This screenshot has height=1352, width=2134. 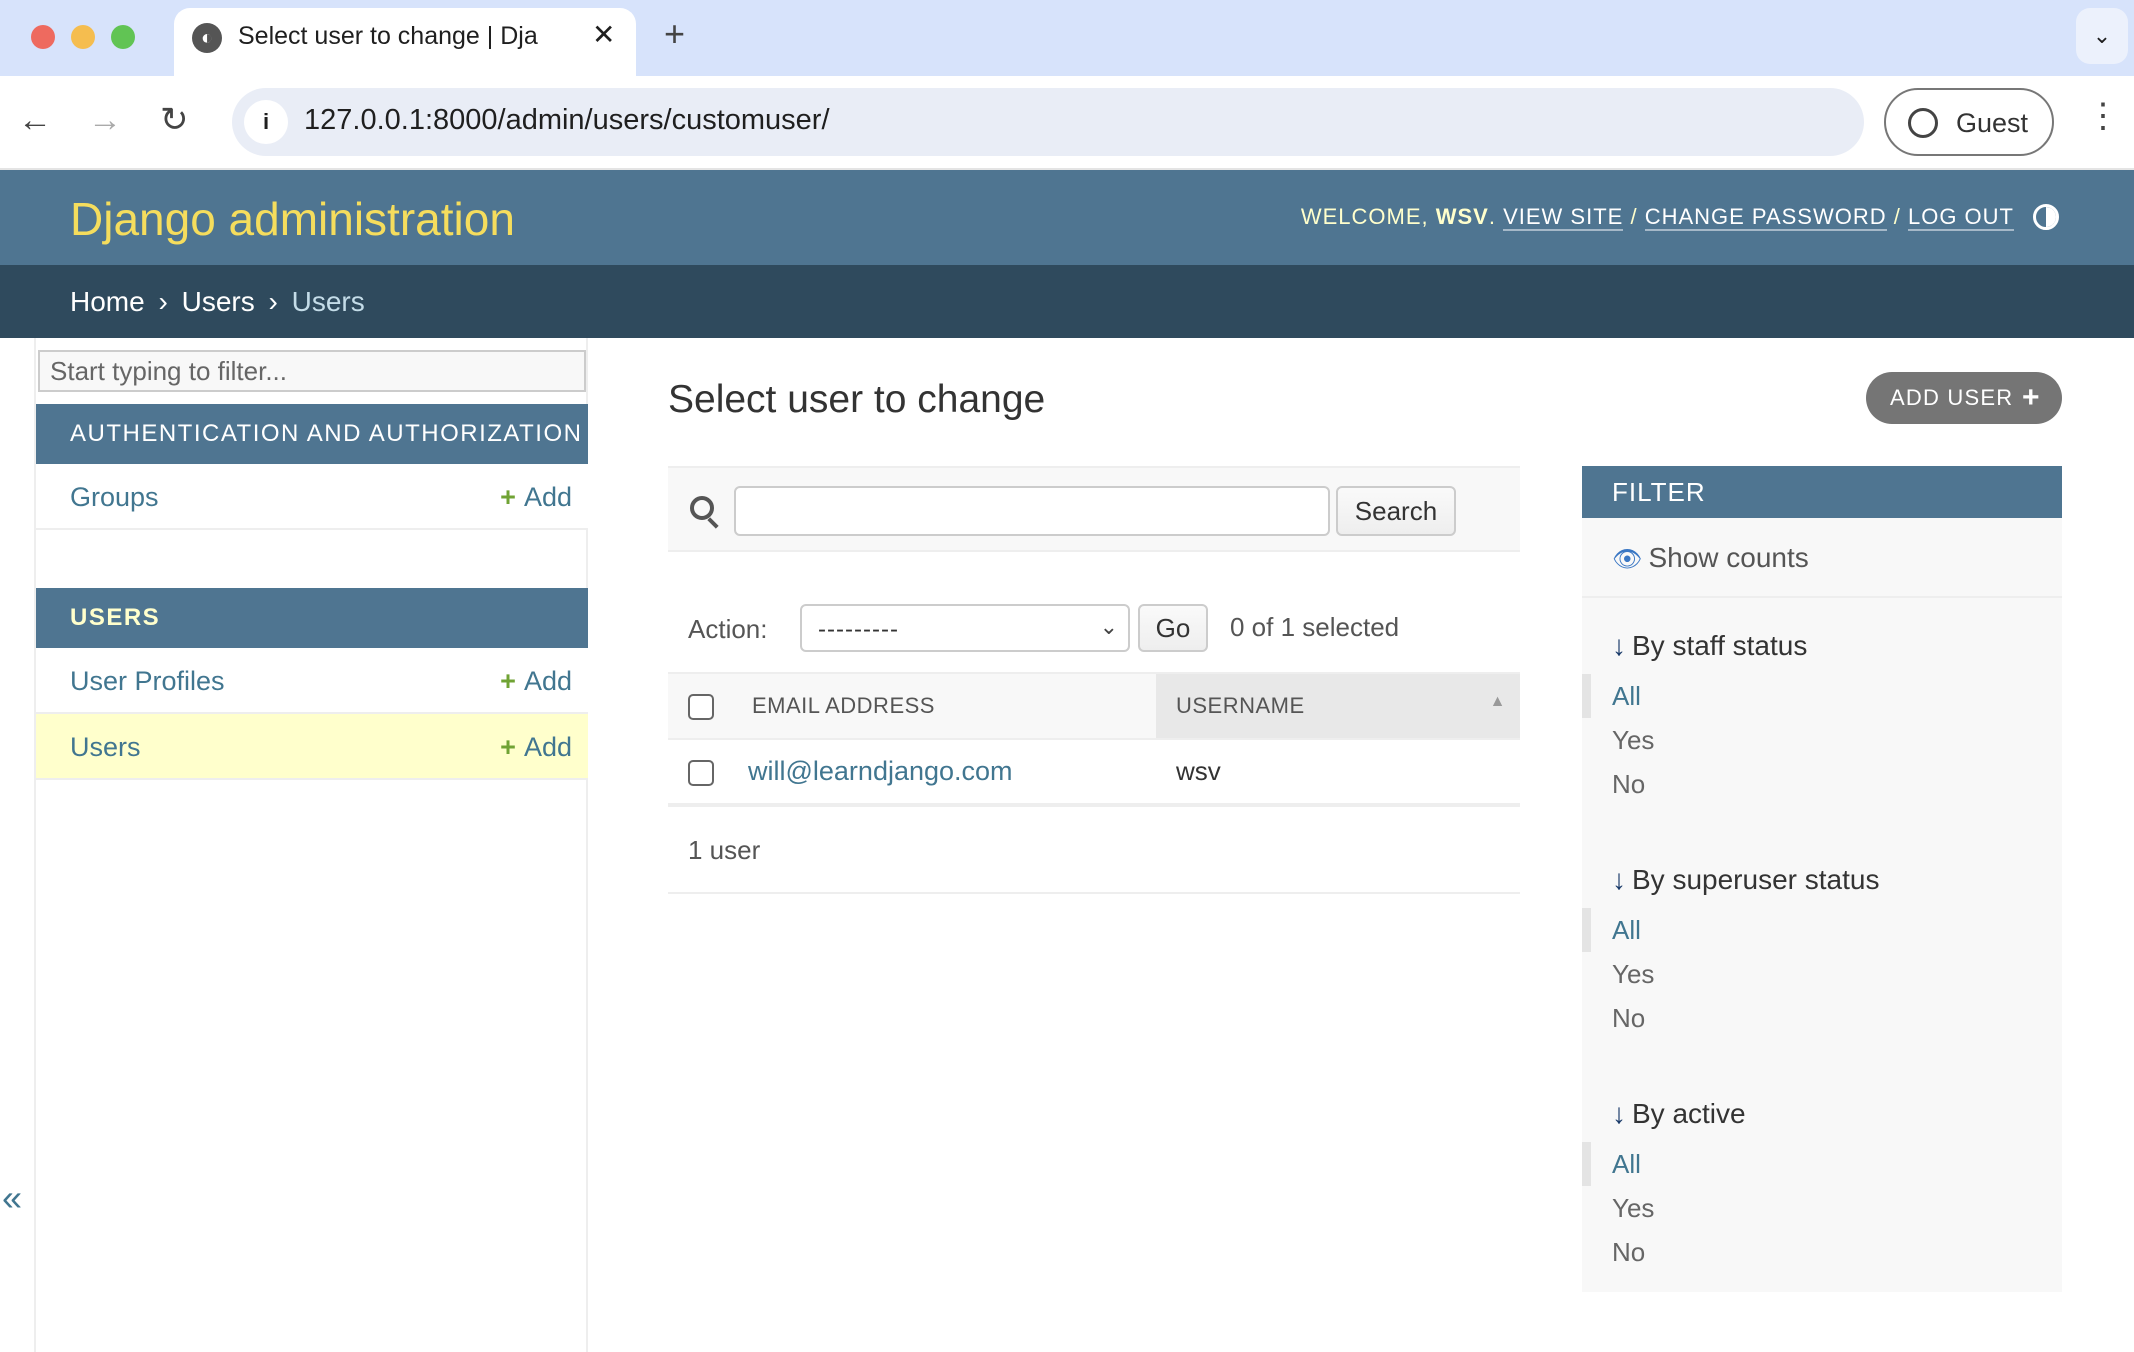 What do you see at coordinates (105, 120) in the screenshot?
I see `forward-arrow-icon: →` at bounding box center [105, 120].